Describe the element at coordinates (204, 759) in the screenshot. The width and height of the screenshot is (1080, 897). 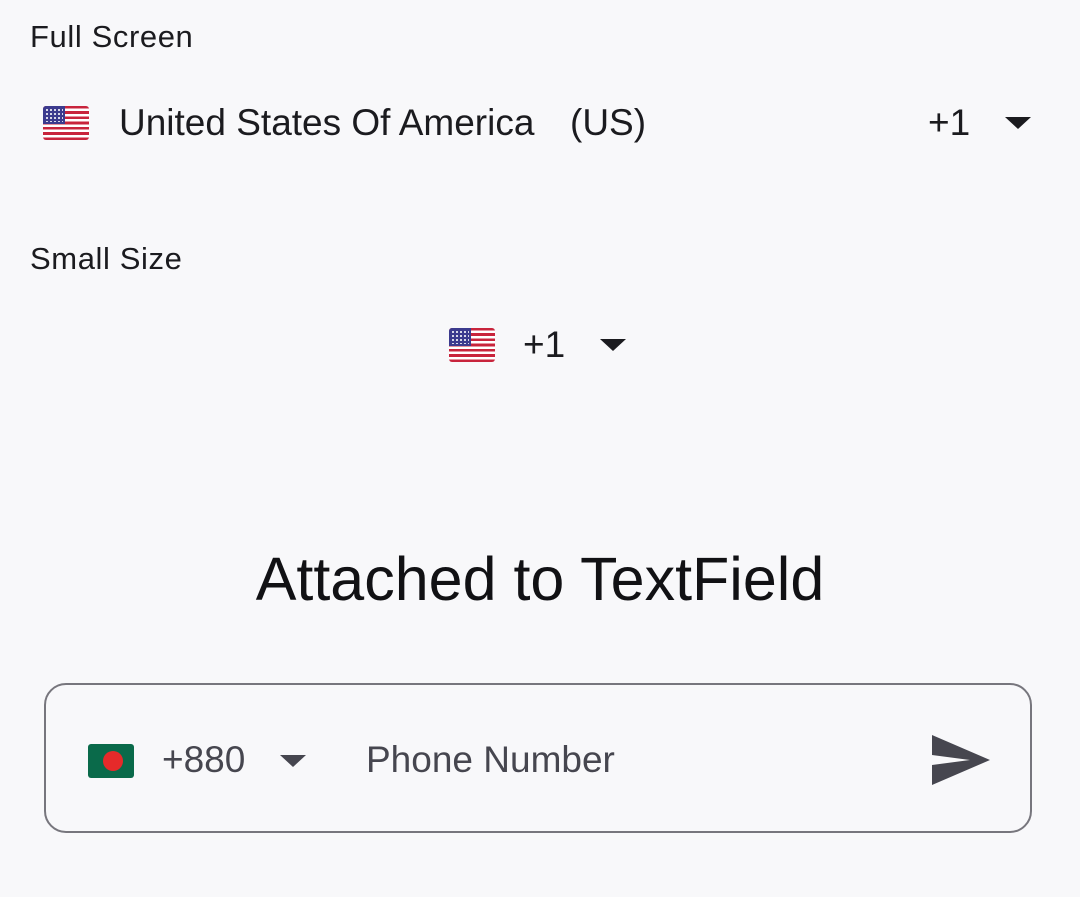
I see `dial-code: +880` at that location.